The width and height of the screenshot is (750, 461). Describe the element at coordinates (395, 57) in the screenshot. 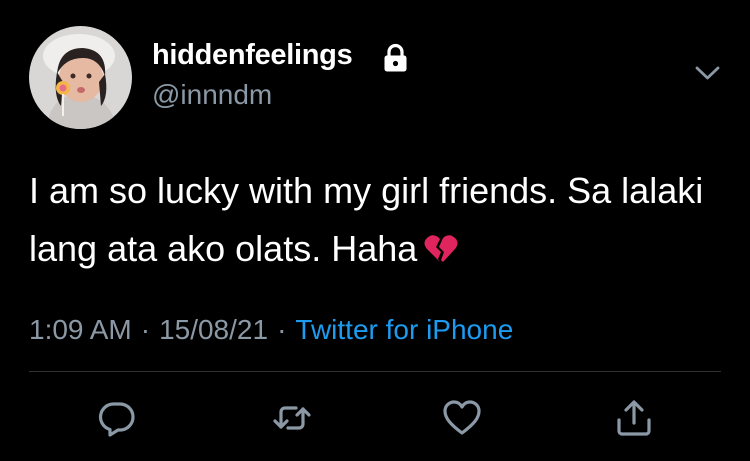

I see `lock-icon` at that location.